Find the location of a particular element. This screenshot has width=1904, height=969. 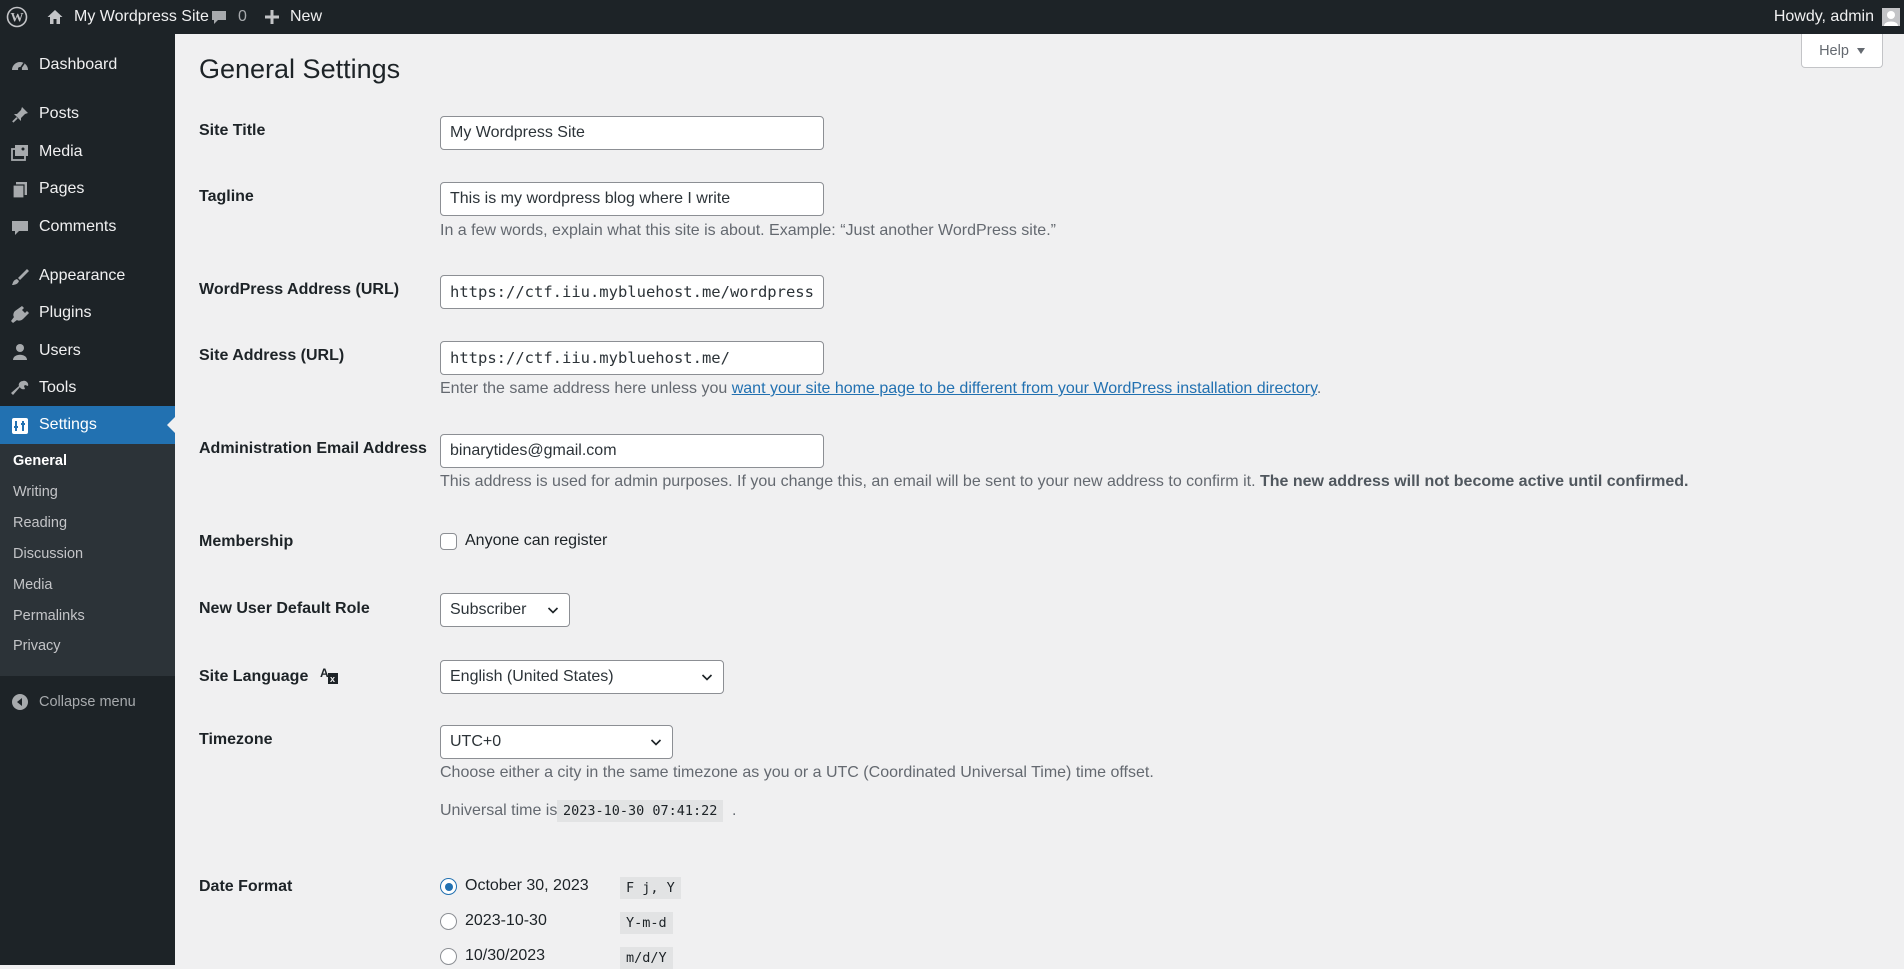

submenu-item-permalinks: Permalinks is located at coordinates (49, 616).